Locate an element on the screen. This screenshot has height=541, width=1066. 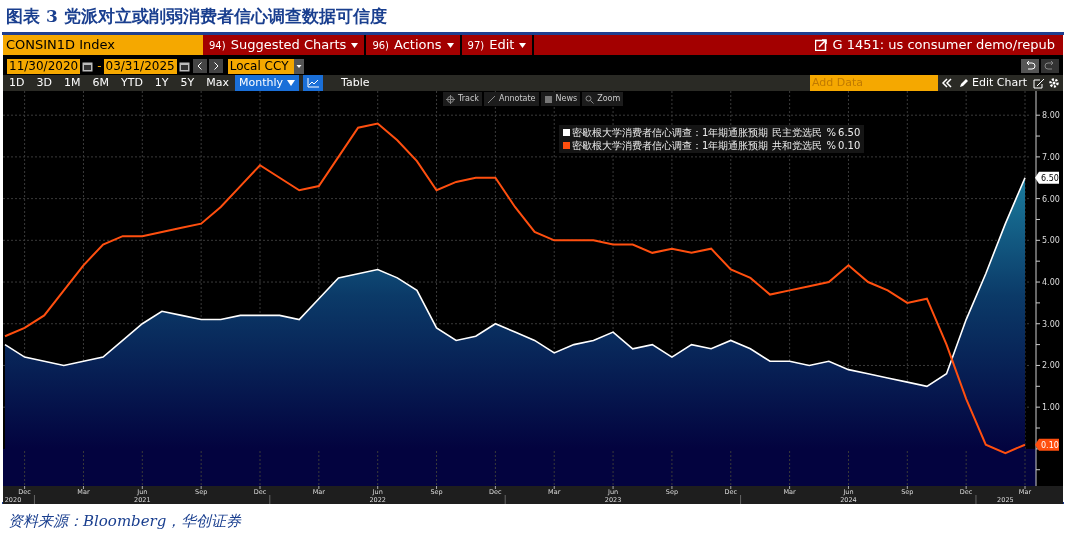
line-chart-button is located at coordinates (313, 83).